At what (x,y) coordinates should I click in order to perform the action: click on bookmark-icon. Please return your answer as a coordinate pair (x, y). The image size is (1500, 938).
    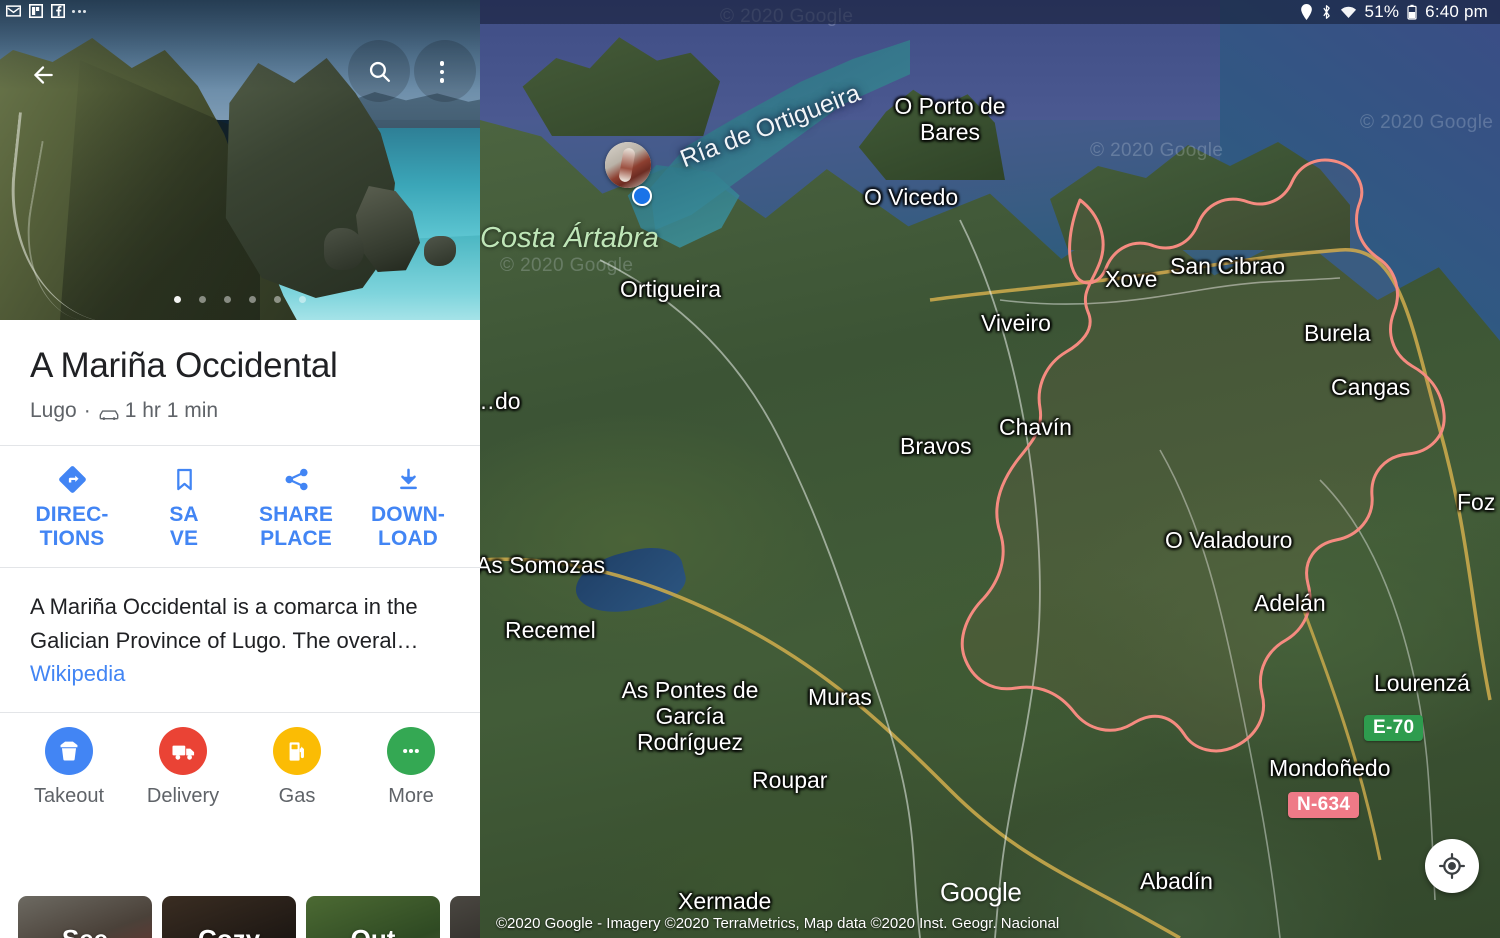
    Looking at the image, I should click on (184, 479).